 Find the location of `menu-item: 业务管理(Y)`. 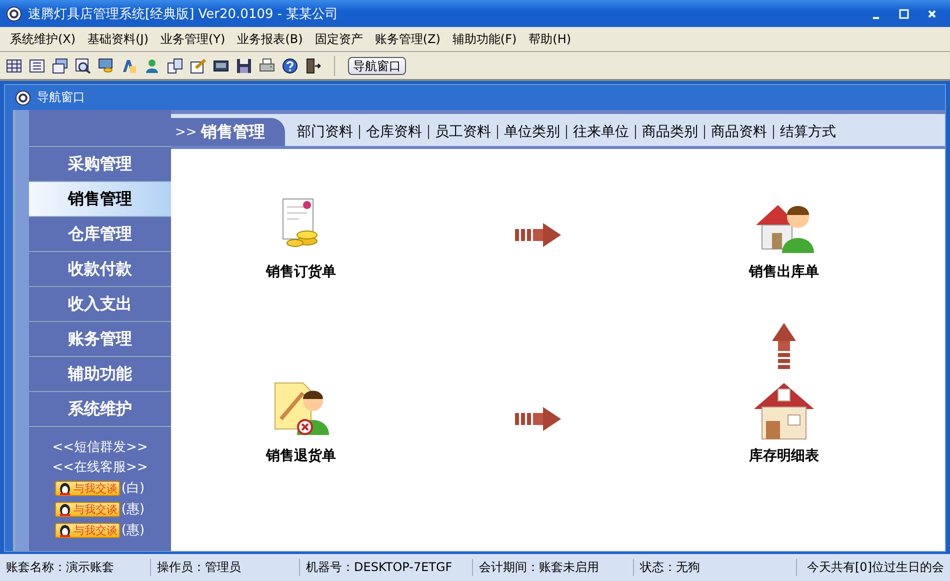

menu-item: 业务管理(Y) is located at coordinates (193, 39).